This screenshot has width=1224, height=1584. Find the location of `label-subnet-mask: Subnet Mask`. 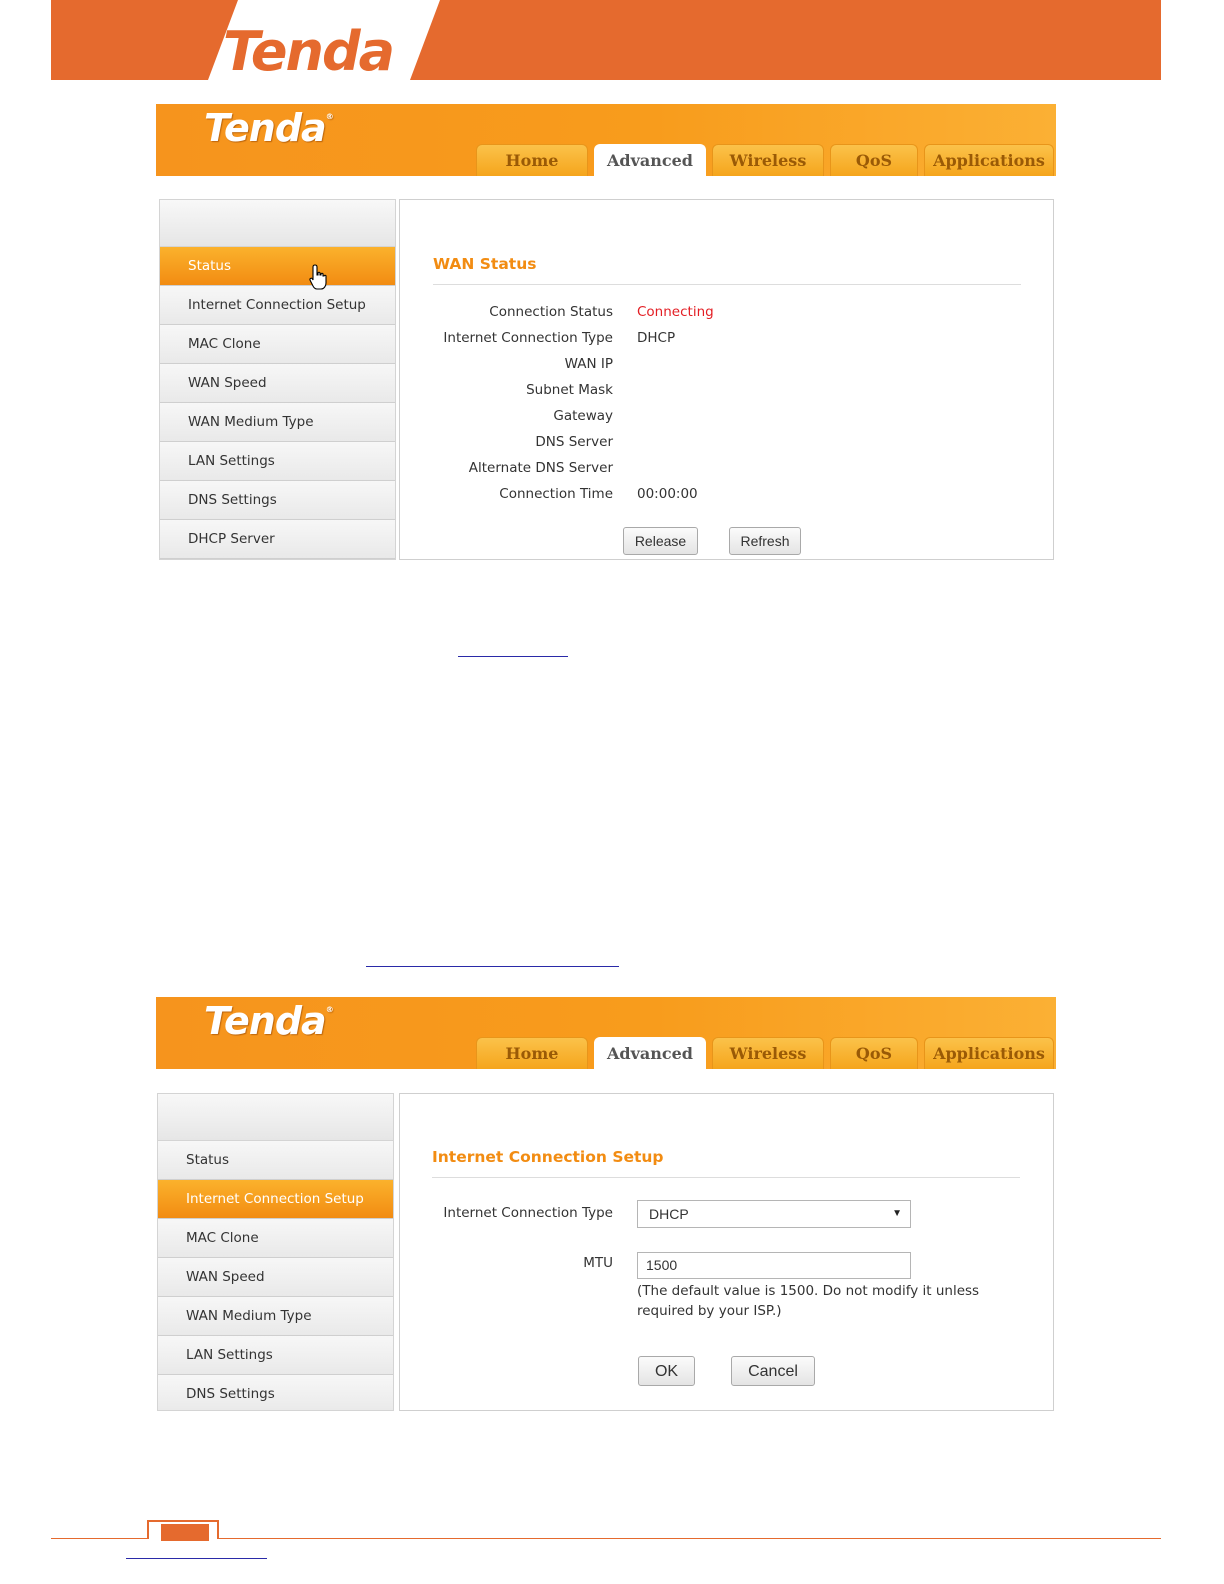

label-subnet-mask: Subnet Mask is located at coordinates (569, 390).